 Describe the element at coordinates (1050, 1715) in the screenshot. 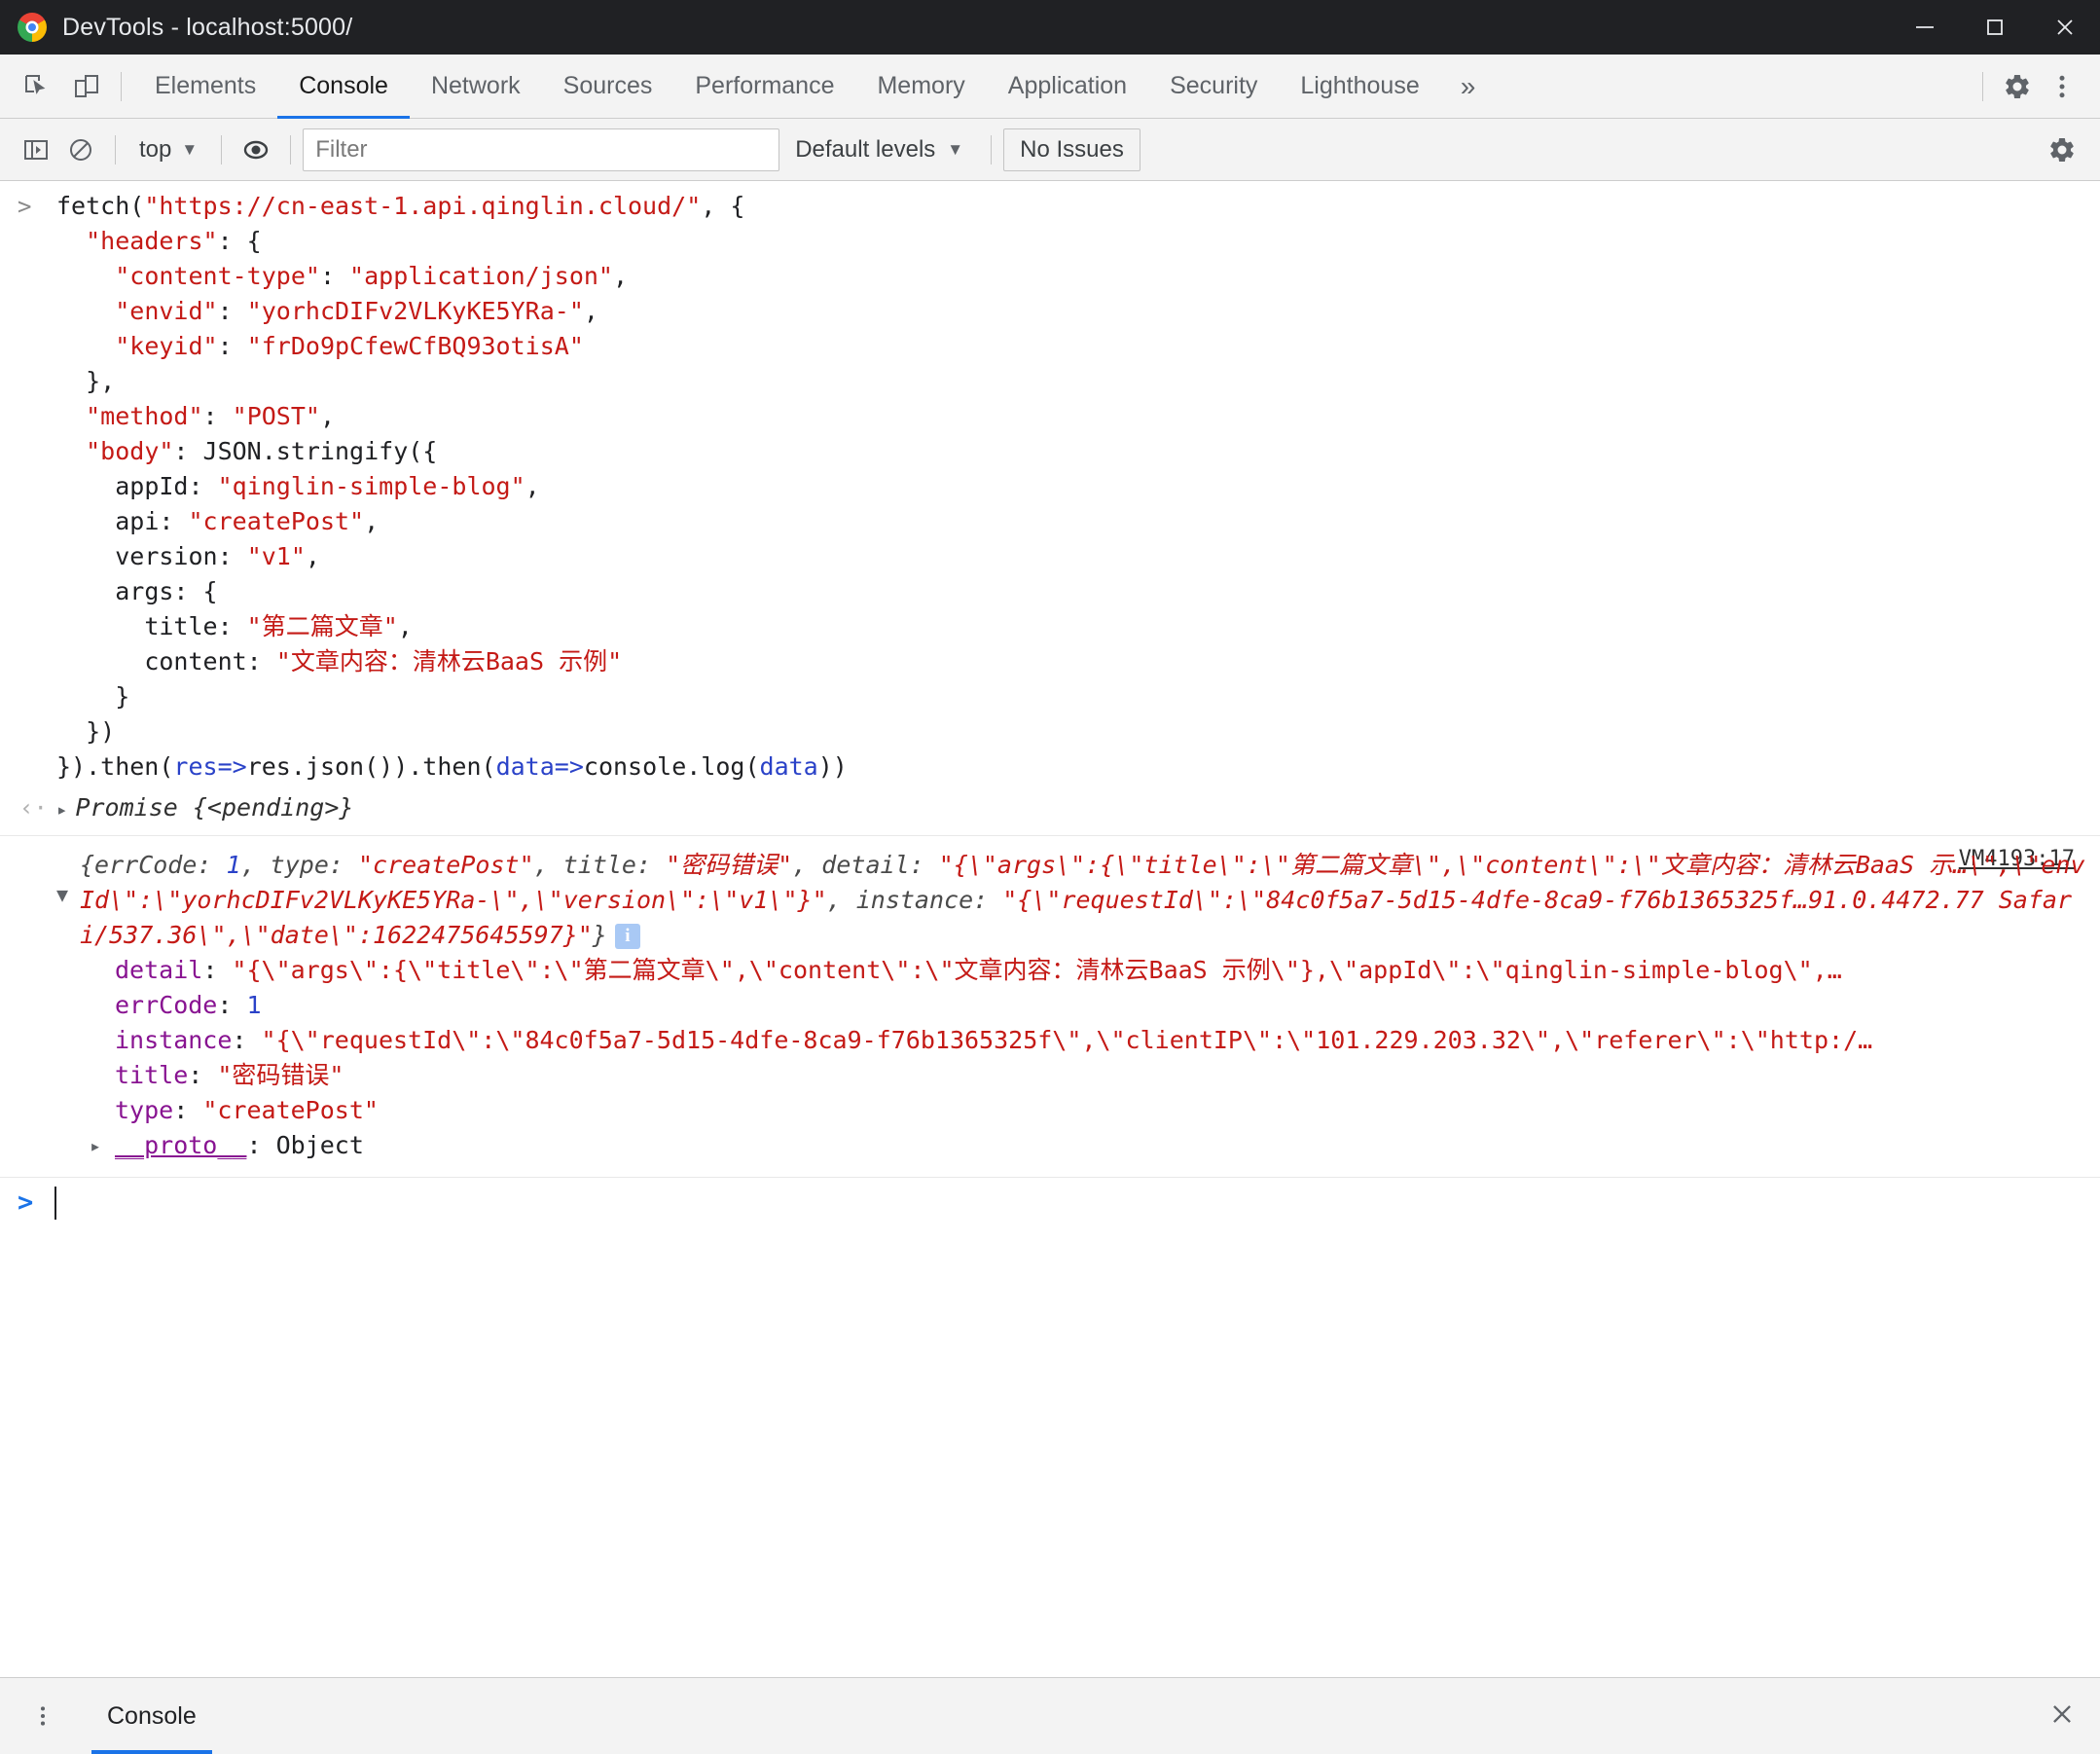

I see `console-drawer: Console` at that location.